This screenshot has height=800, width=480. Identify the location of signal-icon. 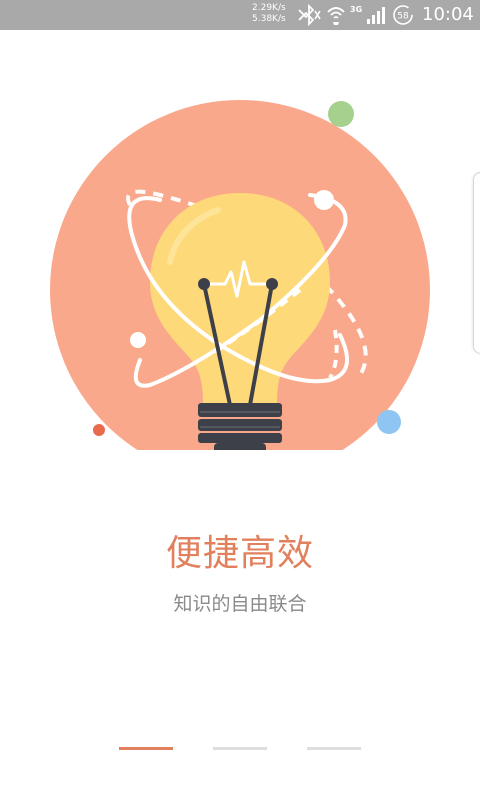
(376, 15).